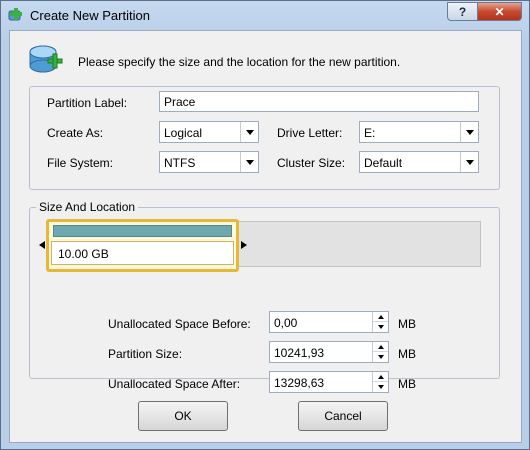 This screenshot has height=450, width=530. Describe the element at coordinates (419, 162) in the screenshot. I see `cluster-size-select: Default` at that location.